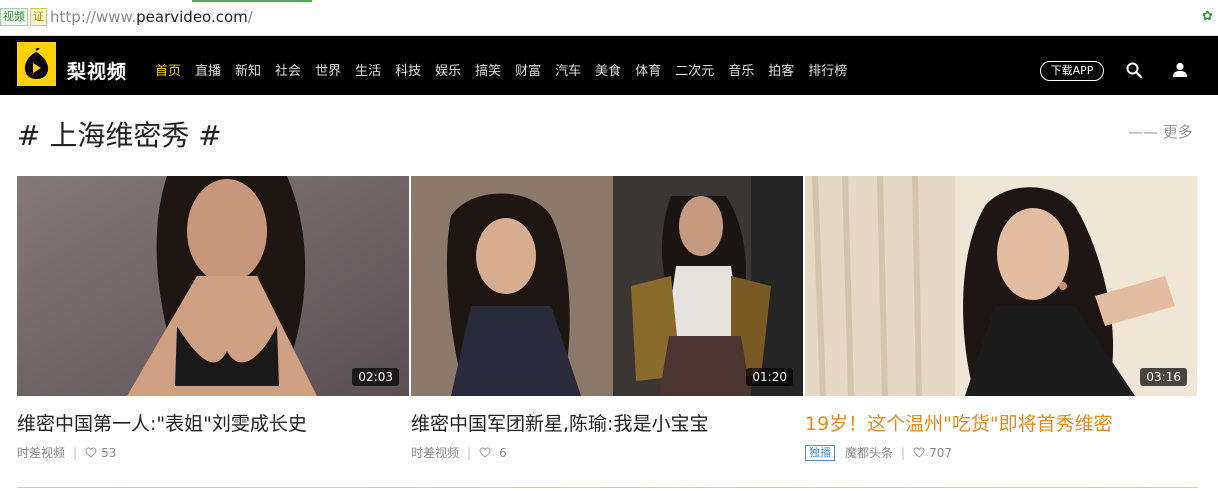 This screenshot has width=1218, height=491. Describe the element at coordinates (38, 17) in the screenshot. I see `cert-badge: 证` at that location.